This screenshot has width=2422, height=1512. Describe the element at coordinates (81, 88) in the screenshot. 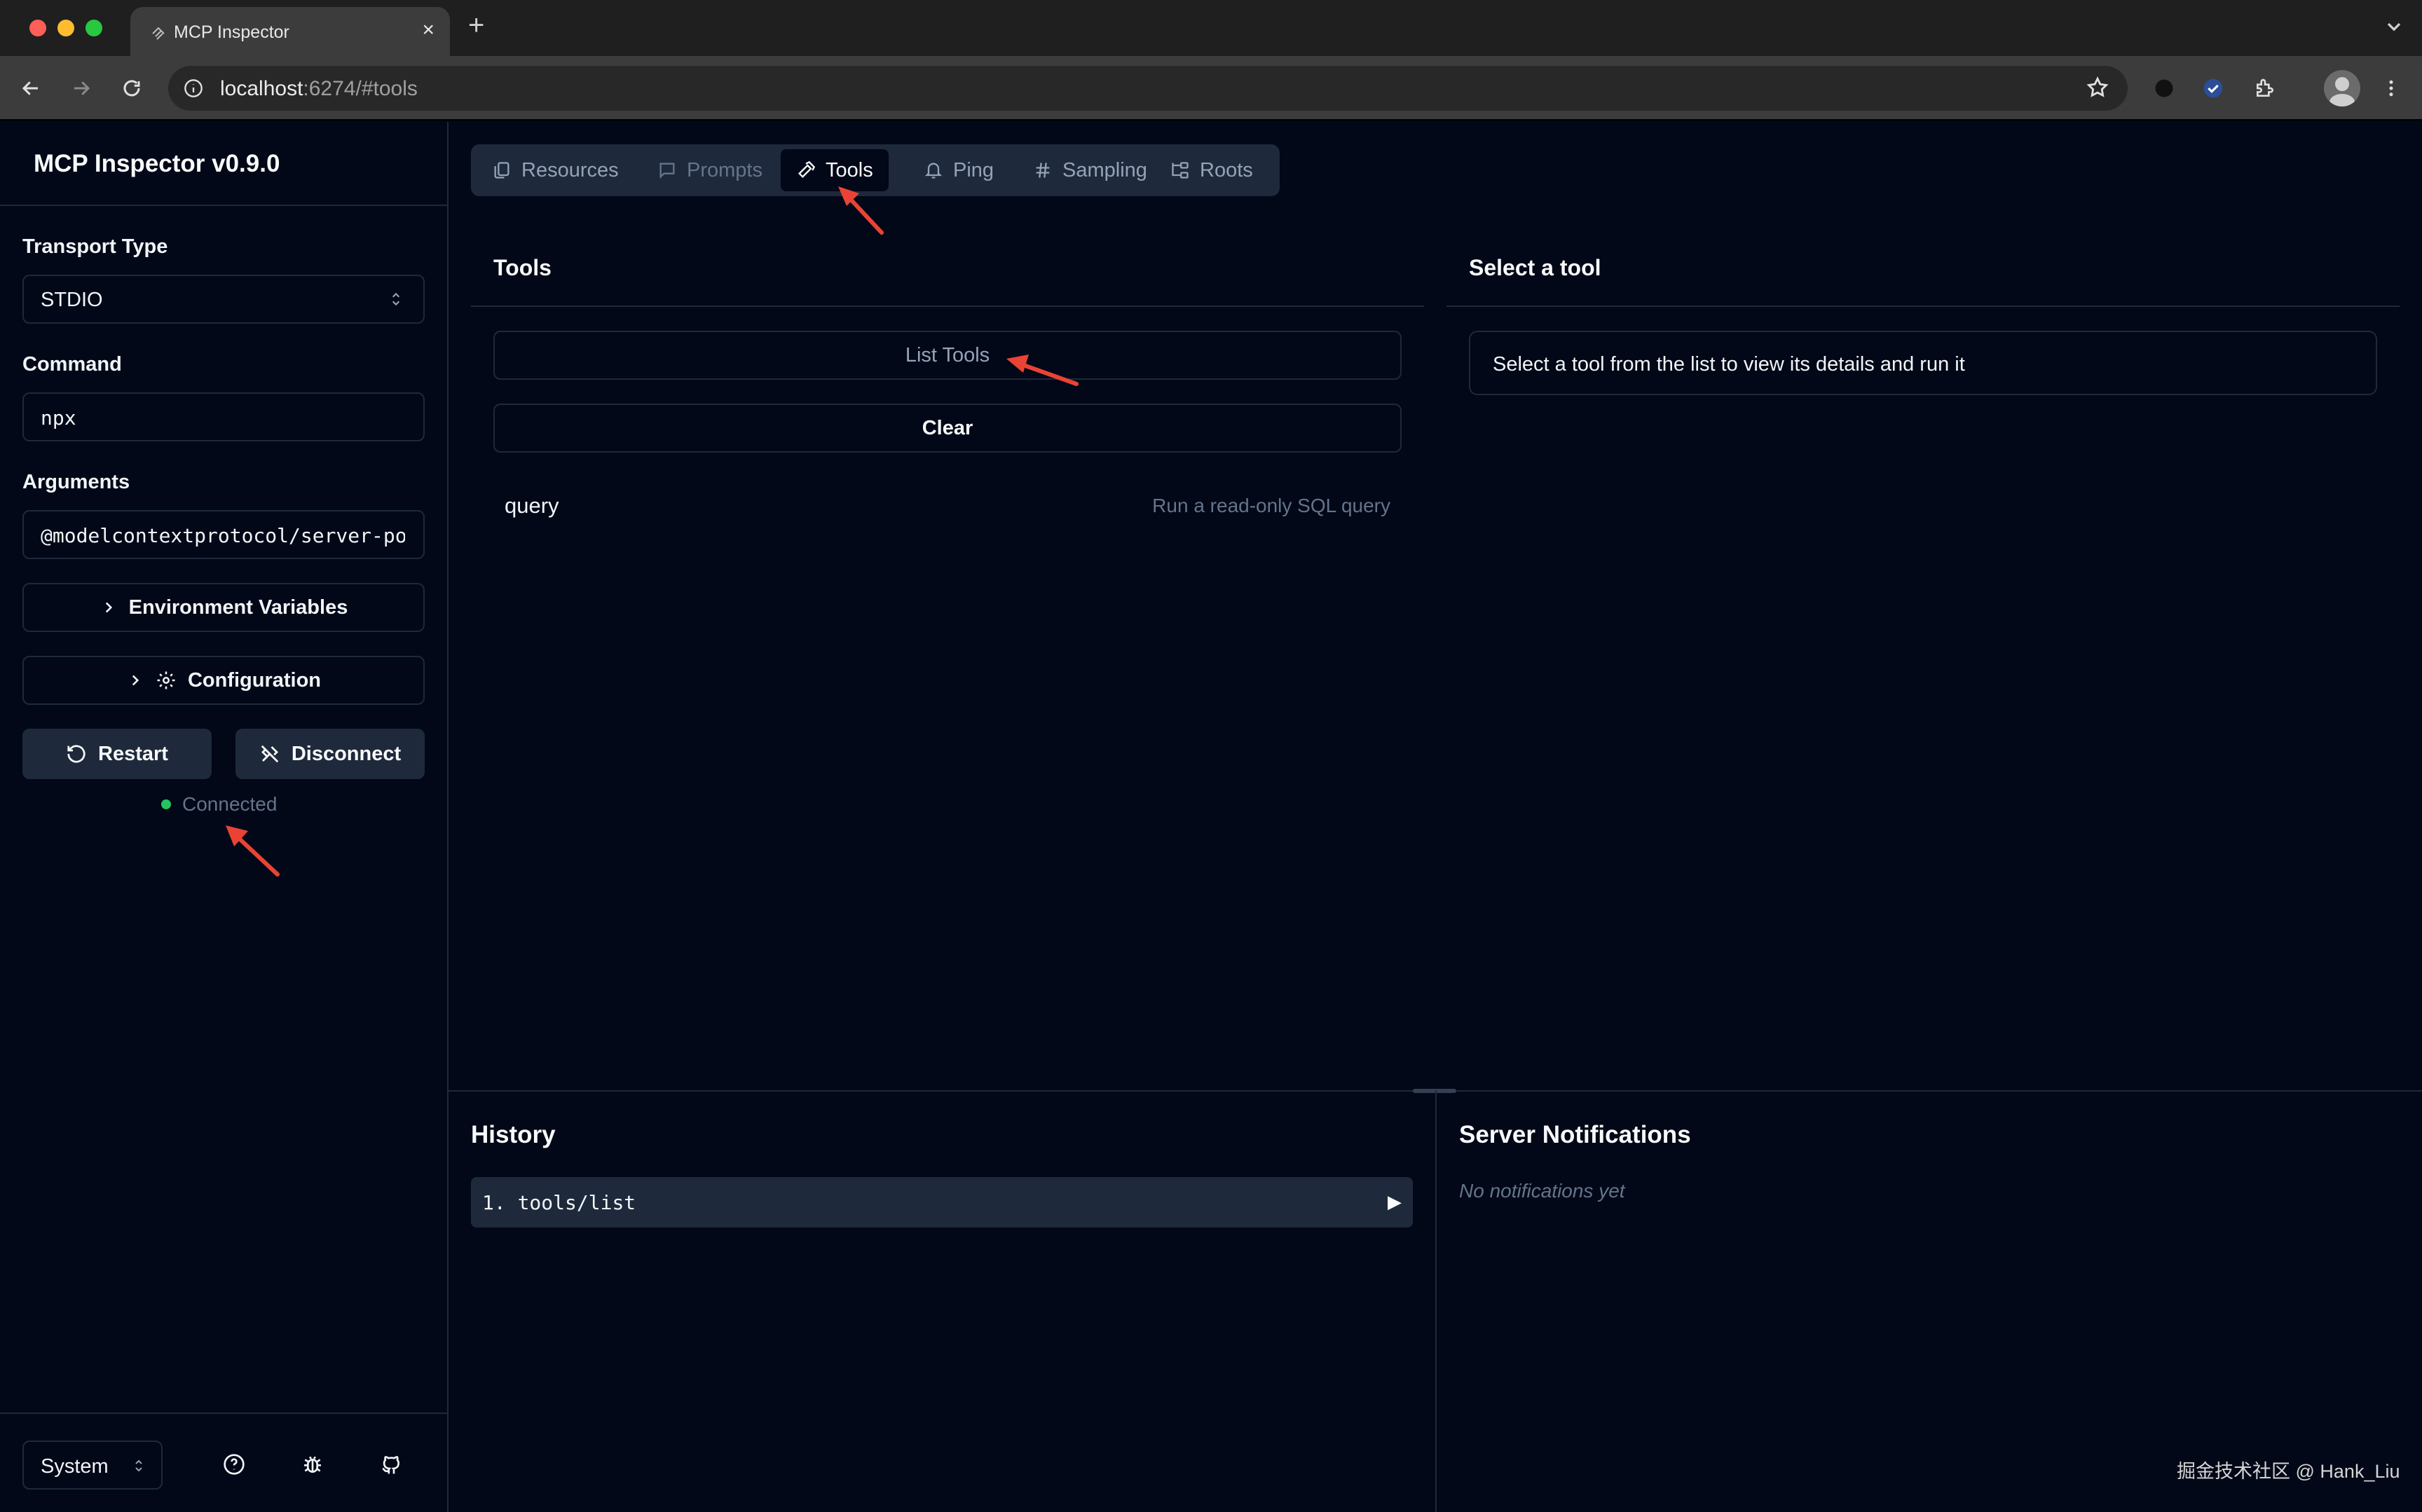

I see `forward-icon` at that location.